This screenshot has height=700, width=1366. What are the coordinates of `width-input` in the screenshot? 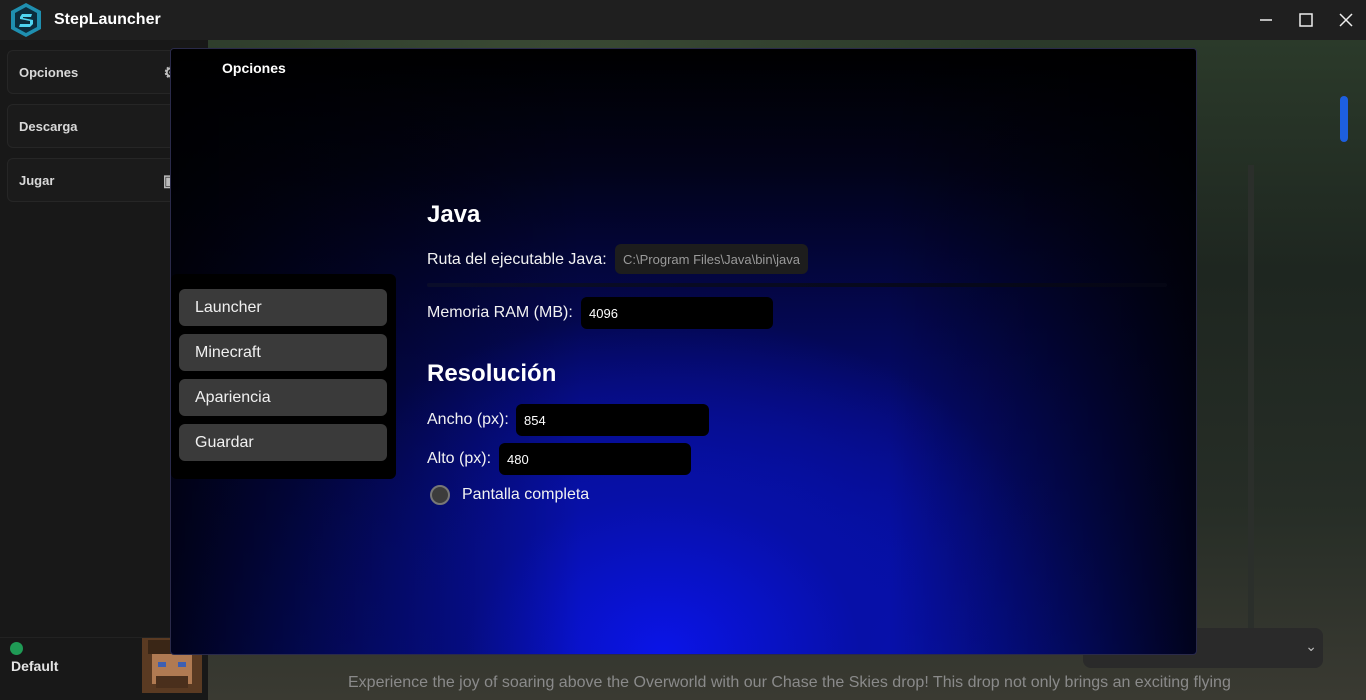 It's located at (612, 420).